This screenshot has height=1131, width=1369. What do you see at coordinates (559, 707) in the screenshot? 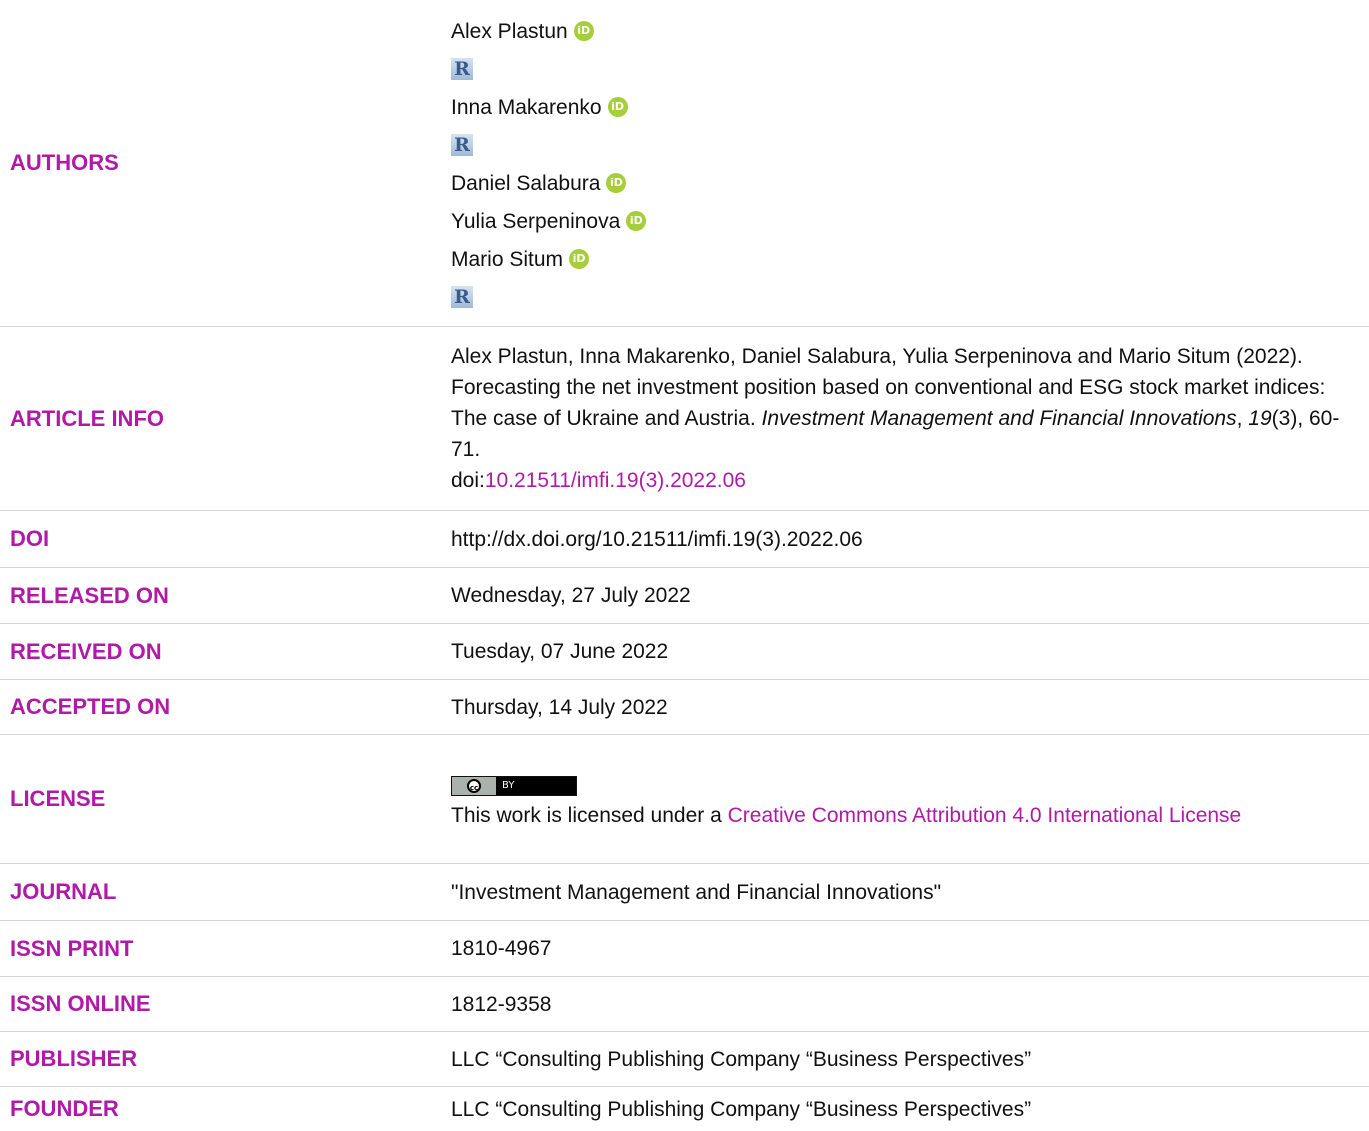
I see `accepted-on-value: Thursday, 14 July 2022` at bounding box center [559, 707].